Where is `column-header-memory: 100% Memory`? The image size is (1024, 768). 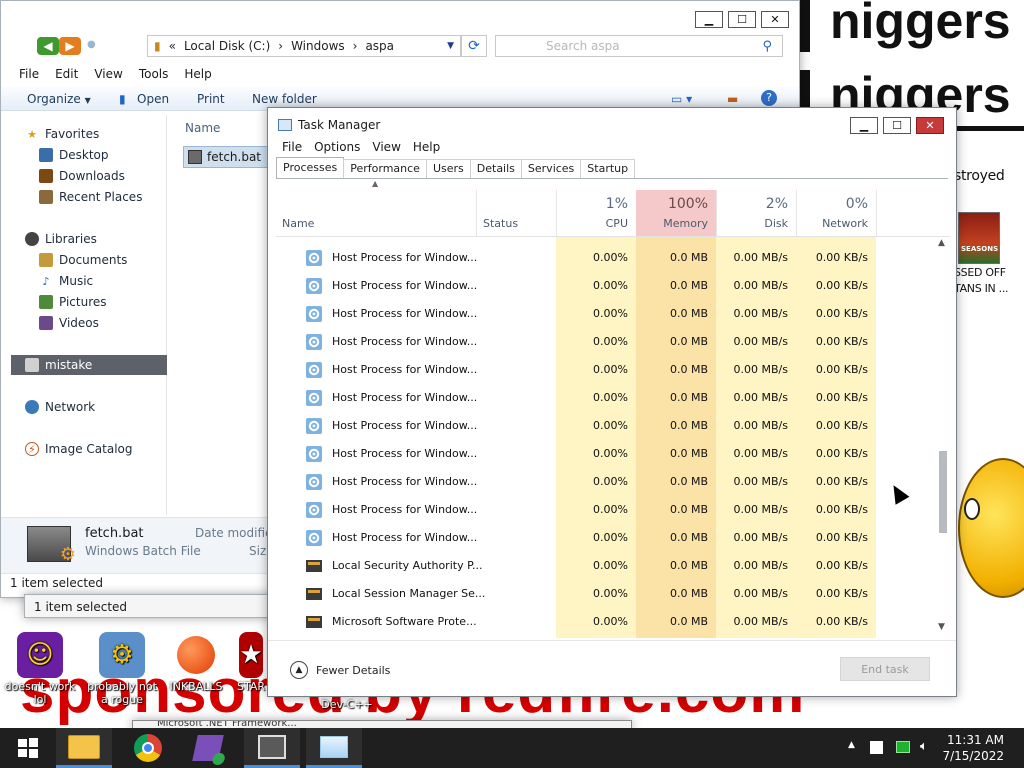
column-header-memory: 100% Memory is located at coordinates (676, 213).